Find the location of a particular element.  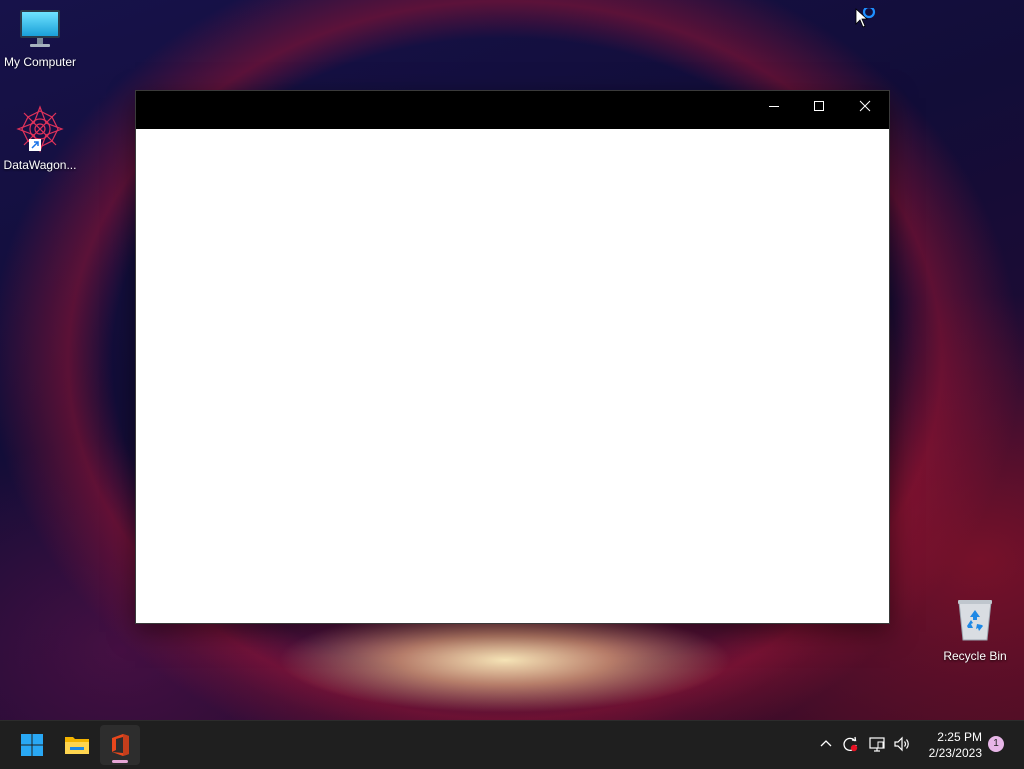

clock-time: 2:25 PM is located at coordinates (959, 737).